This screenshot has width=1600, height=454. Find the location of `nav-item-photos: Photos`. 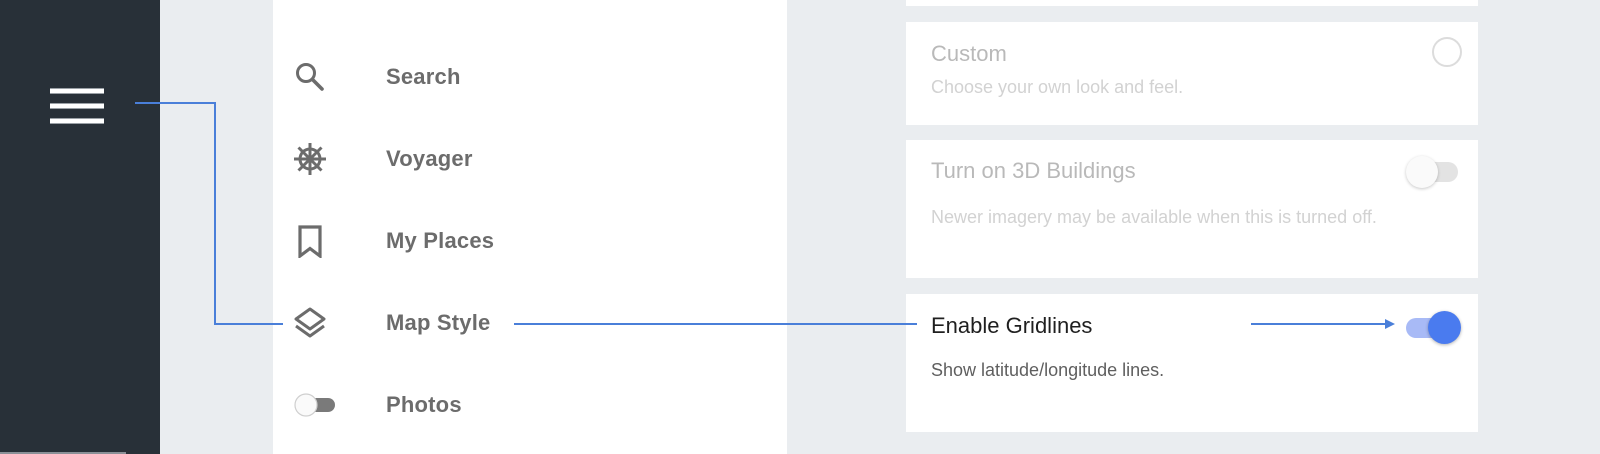

nav-item-photos: Photos is located at coordinates (530, 405).